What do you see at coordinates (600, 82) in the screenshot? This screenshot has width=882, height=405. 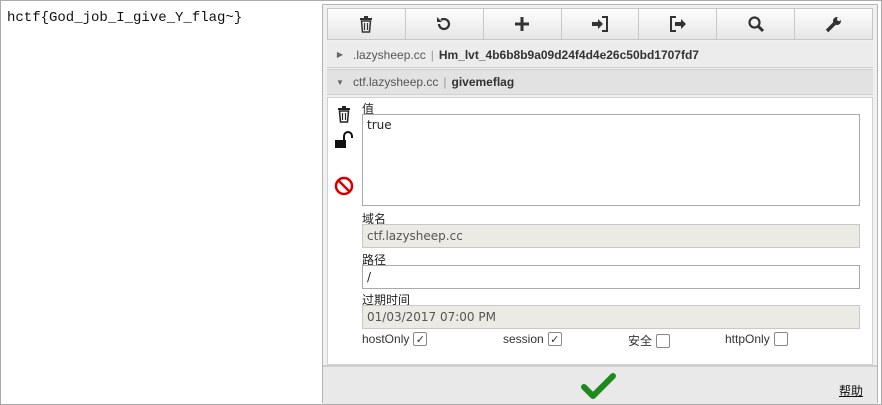 I see `cookie-row-expanded: ▼ ctf.lazysheep.cc | givemeflag` at bounding box center [600, 82].